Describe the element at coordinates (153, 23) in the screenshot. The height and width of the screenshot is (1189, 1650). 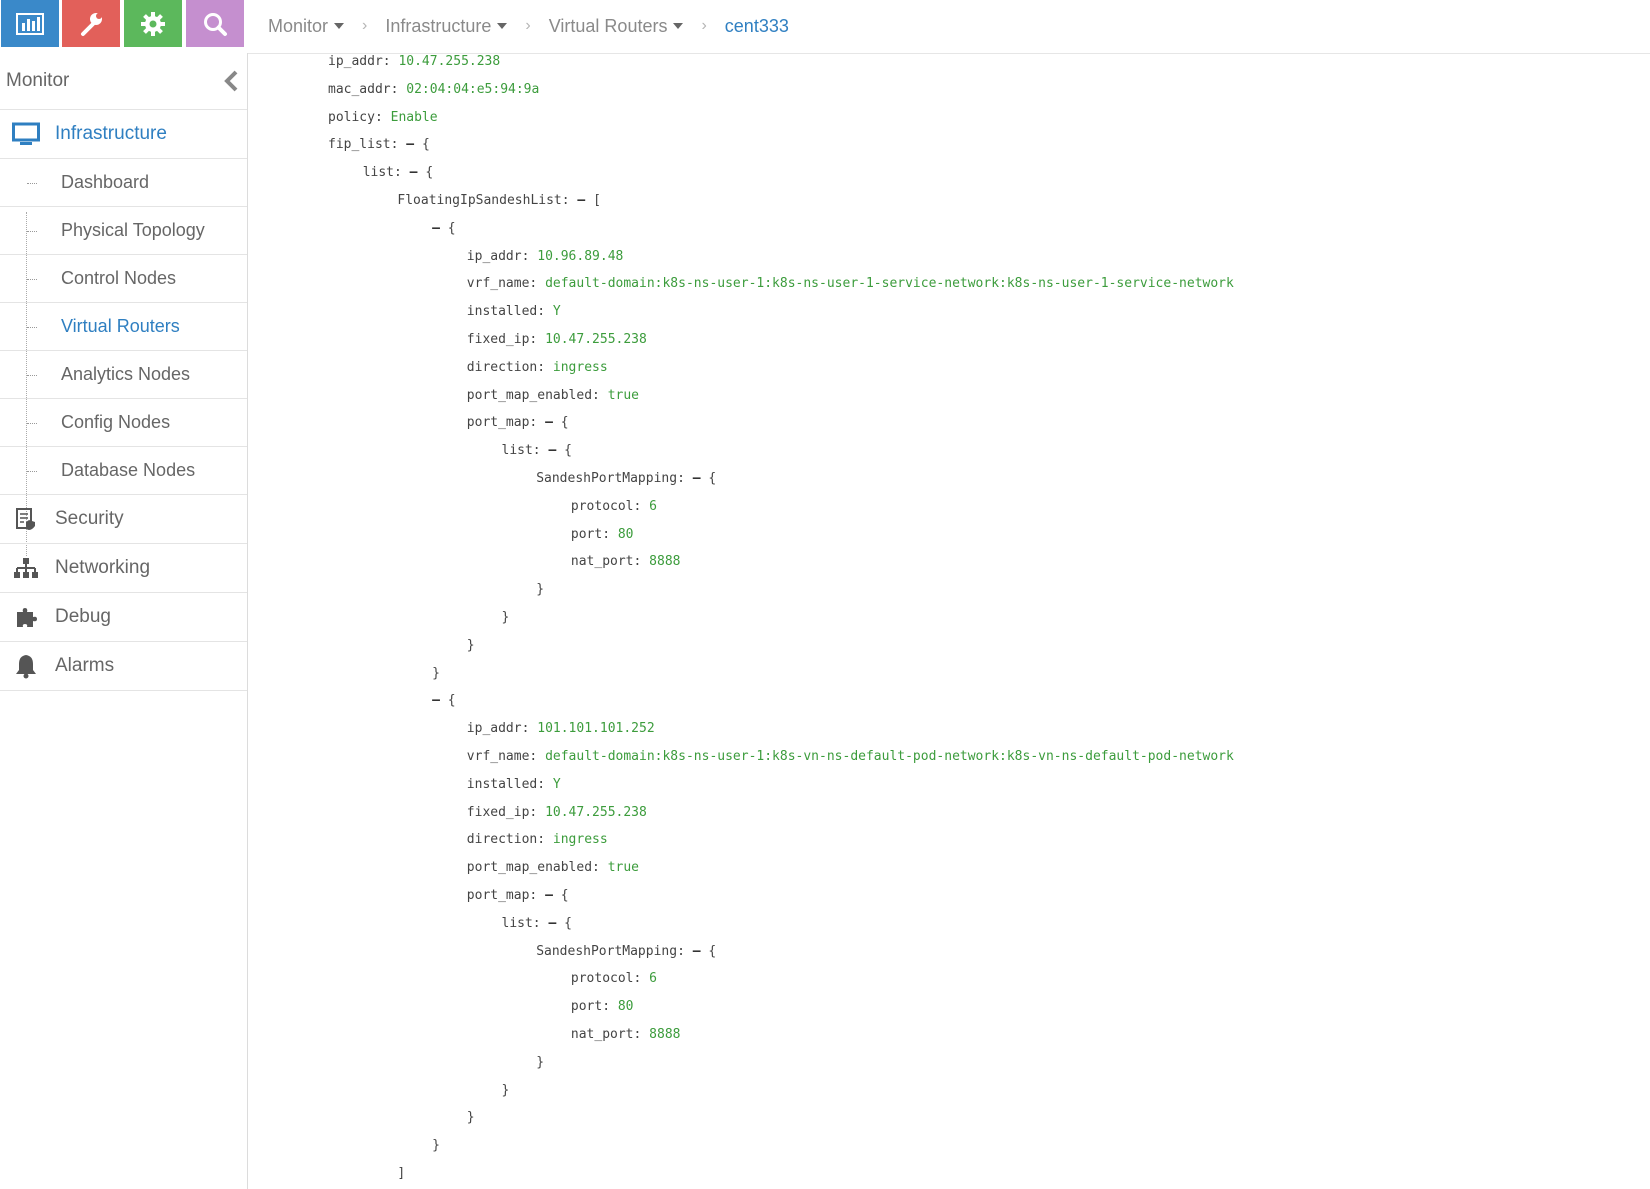
I see `settings-button` at that location.